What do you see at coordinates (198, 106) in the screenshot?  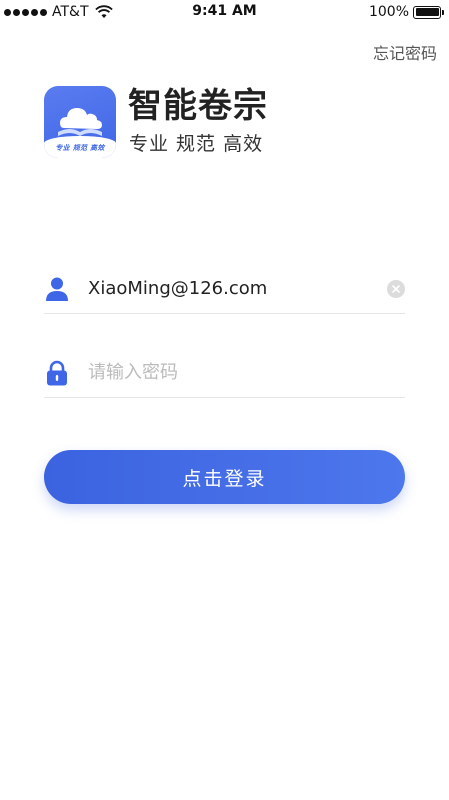 I see `app-title: 智能卷宗` at bounding box center [198, 106].